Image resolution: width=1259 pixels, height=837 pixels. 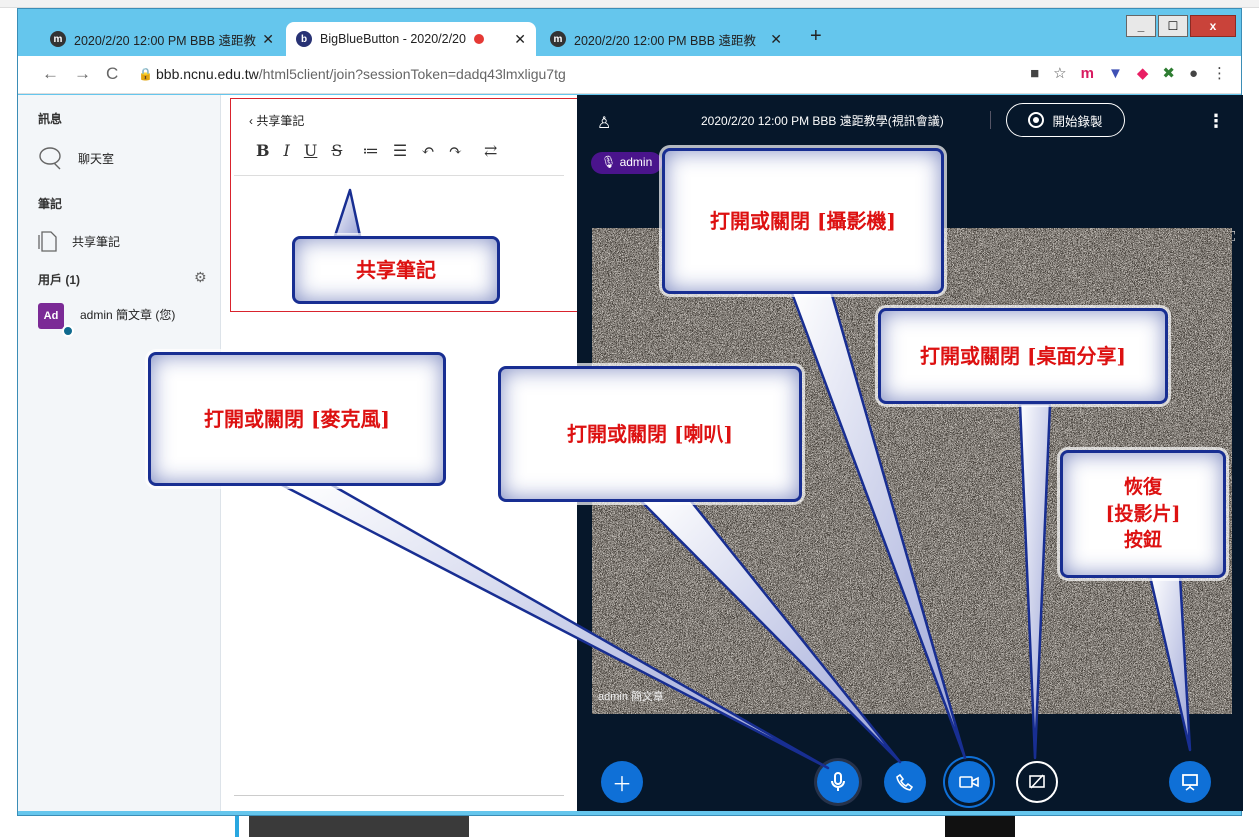 What do you see at coordinates (1142, 540) in the screenshot?
I see `callout-restore-line3: 按鈕` at bounding box center [1142, 540].